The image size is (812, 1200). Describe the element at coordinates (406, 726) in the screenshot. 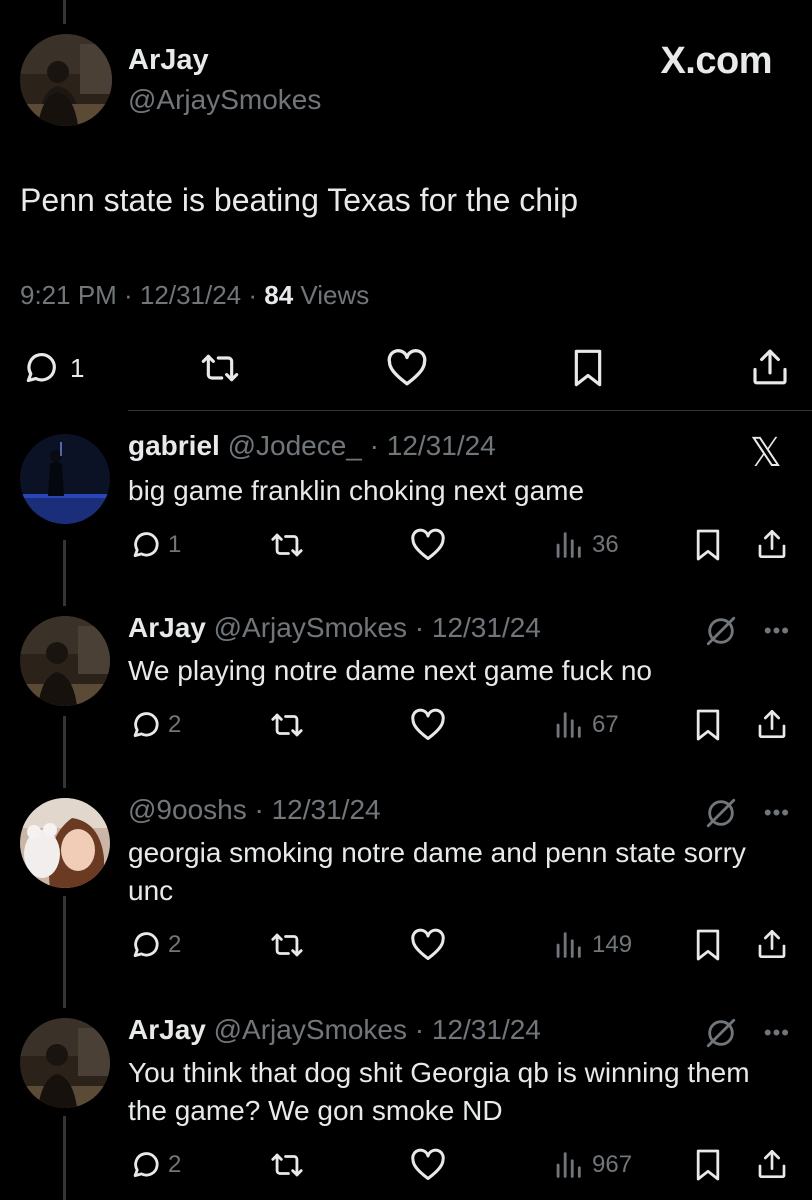

I see `reply-actions: 2 67` at that location.